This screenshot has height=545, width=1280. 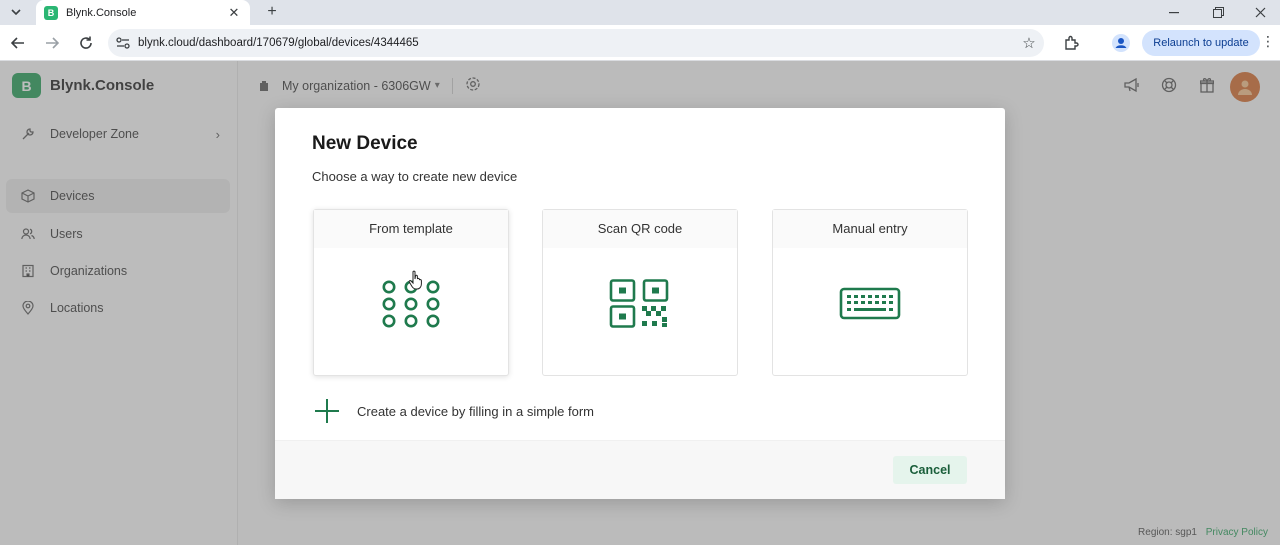 What do you see at coordinates (51, 12) in the screenshot?
I see `blynk-favicon-icon: B` at bounding box center [51, 12].